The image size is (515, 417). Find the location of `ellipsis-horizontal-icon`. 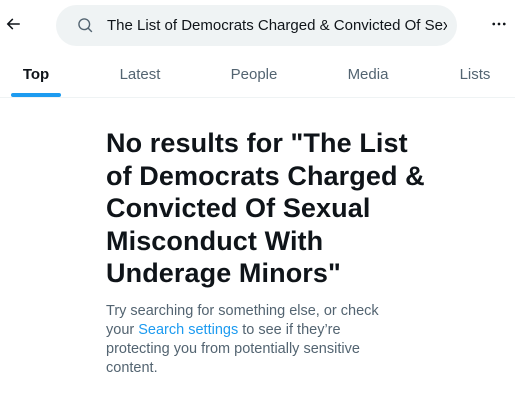

ellipsis-horizontal-icon is located at coordinates (499, 26).